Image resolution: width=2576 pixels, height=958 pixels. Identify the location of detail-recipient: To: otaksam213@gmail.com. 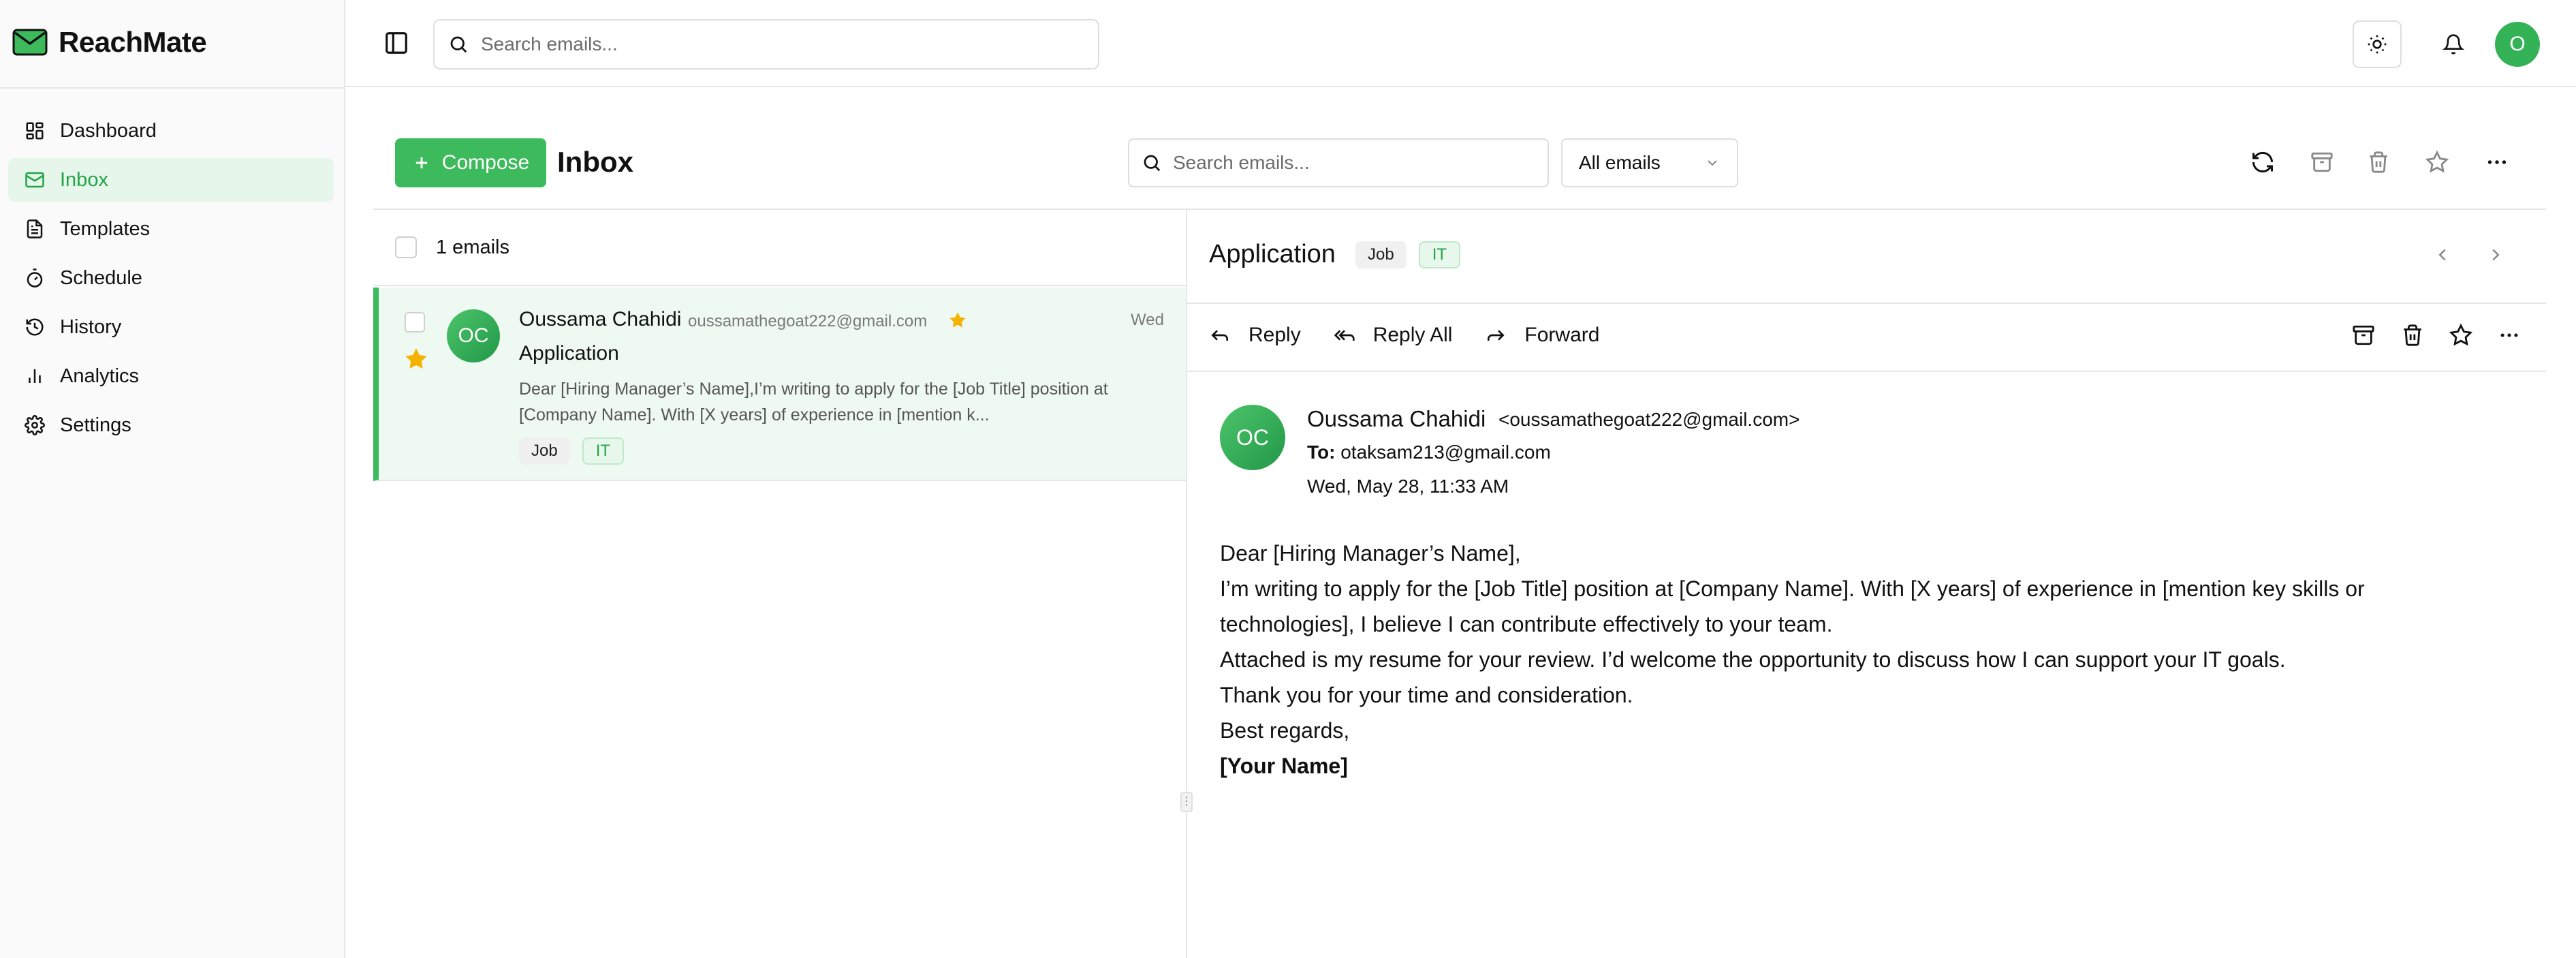
(1429, 452).